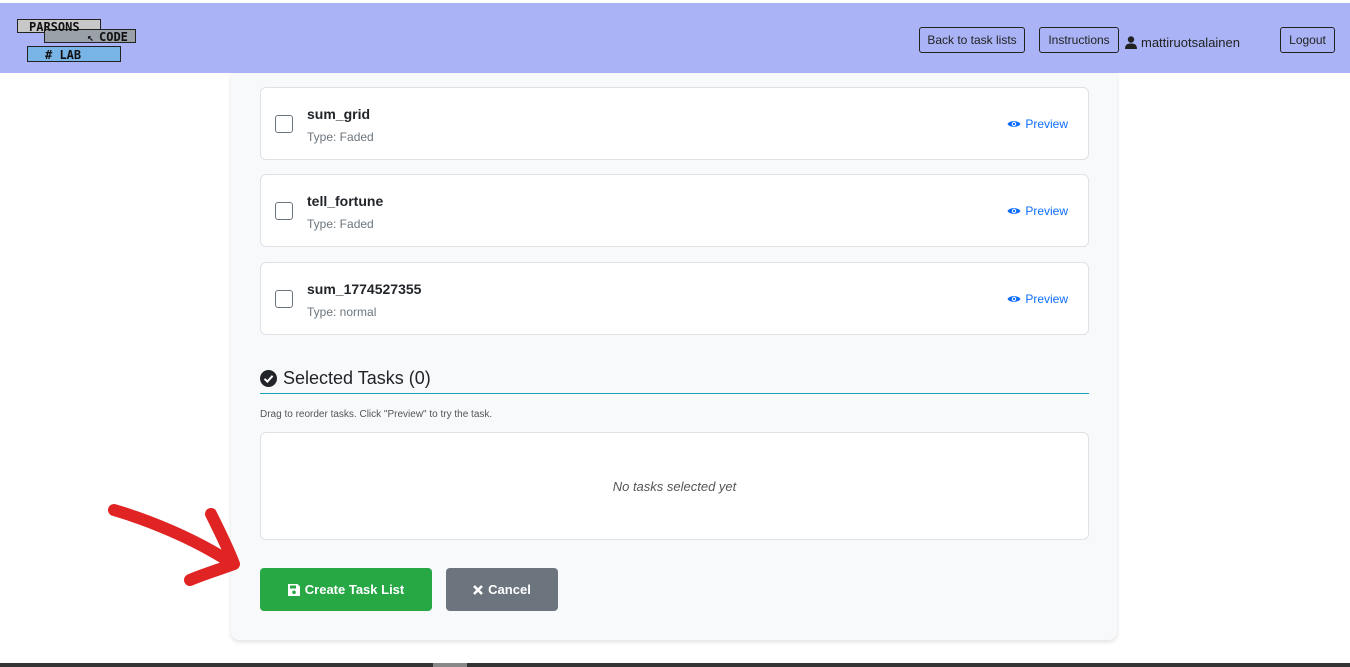  What do you see at coordinates (1307, 40) in the screenshot?
I see `logout-button: Logout` at bounding box center [1307, 40].